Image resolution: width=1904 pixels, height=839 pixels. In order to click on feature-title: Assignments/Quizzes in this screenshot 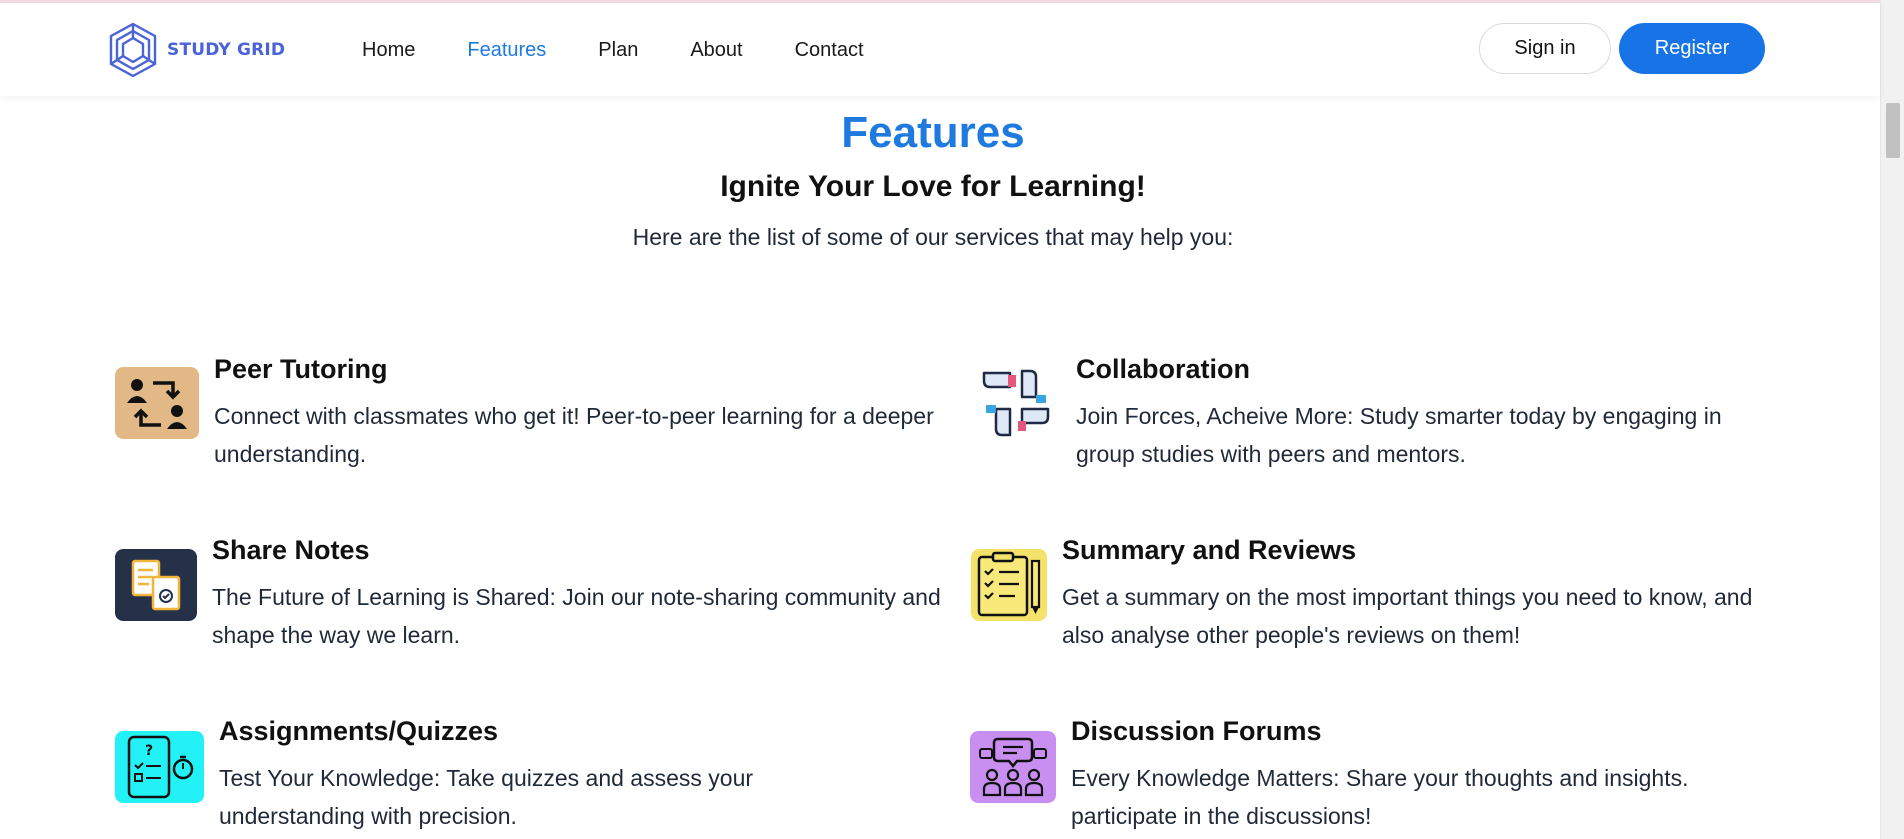, I will do `click(359, 731)`.